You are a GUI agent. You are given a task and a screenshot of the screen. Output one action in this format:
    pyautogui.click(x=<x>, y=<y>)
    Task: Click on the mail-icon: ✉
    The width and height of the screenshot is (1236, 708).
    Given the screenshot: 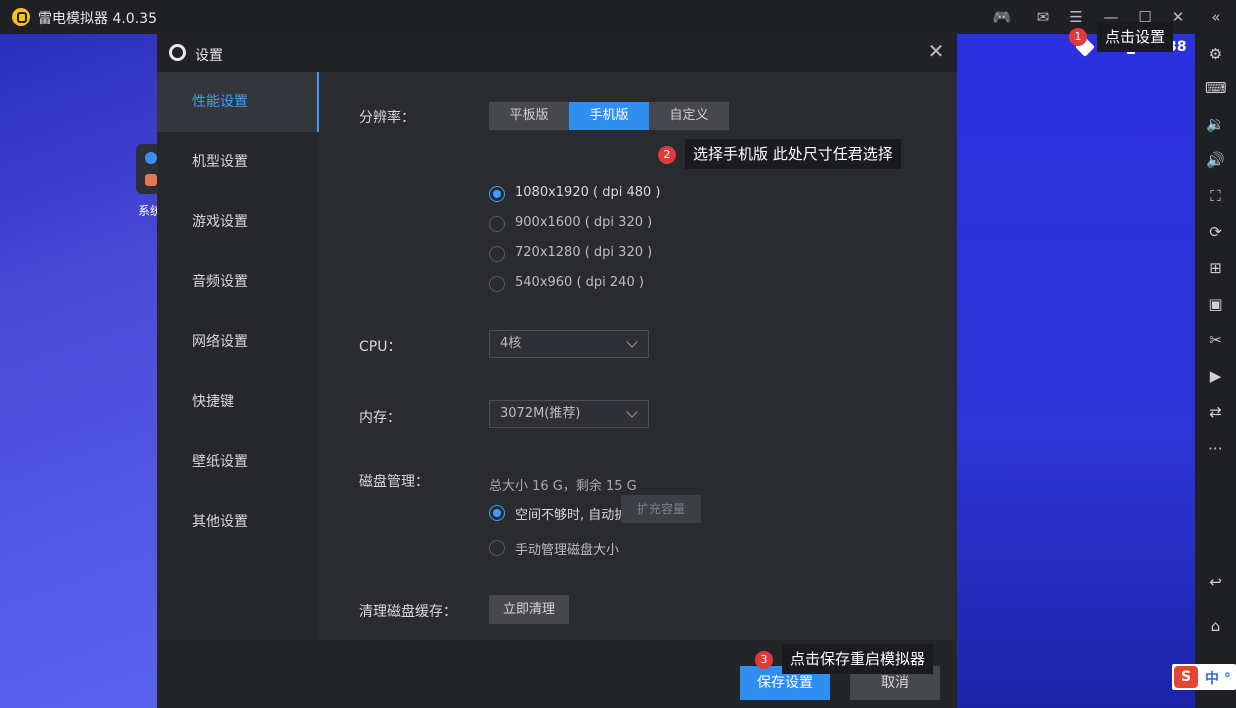 What is the action you would take?
    pyautogui.click(x=1043, y=17)
    